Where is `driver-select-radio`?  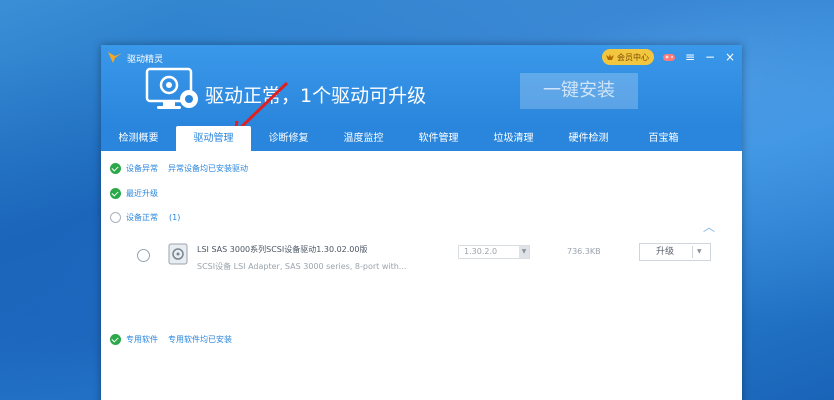 driver-select-radio is located at coordinates (143, 255).